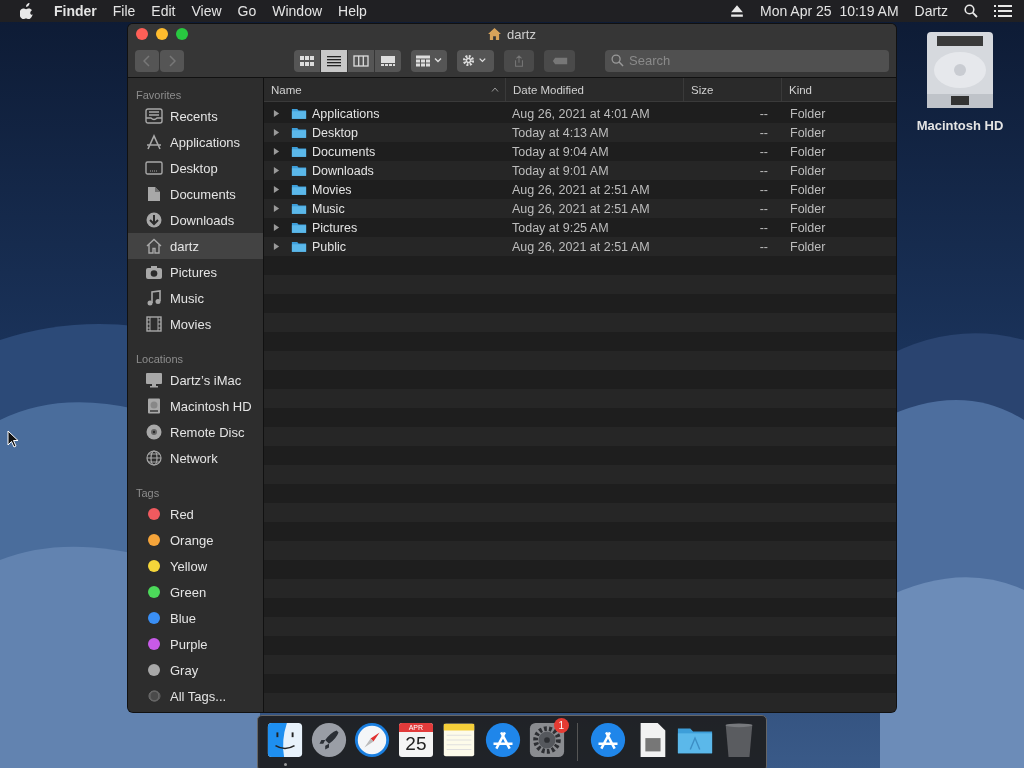  Describe the element at coordinates (75, 11) in the screenshot. I see `menu-item: Finder` at that location.